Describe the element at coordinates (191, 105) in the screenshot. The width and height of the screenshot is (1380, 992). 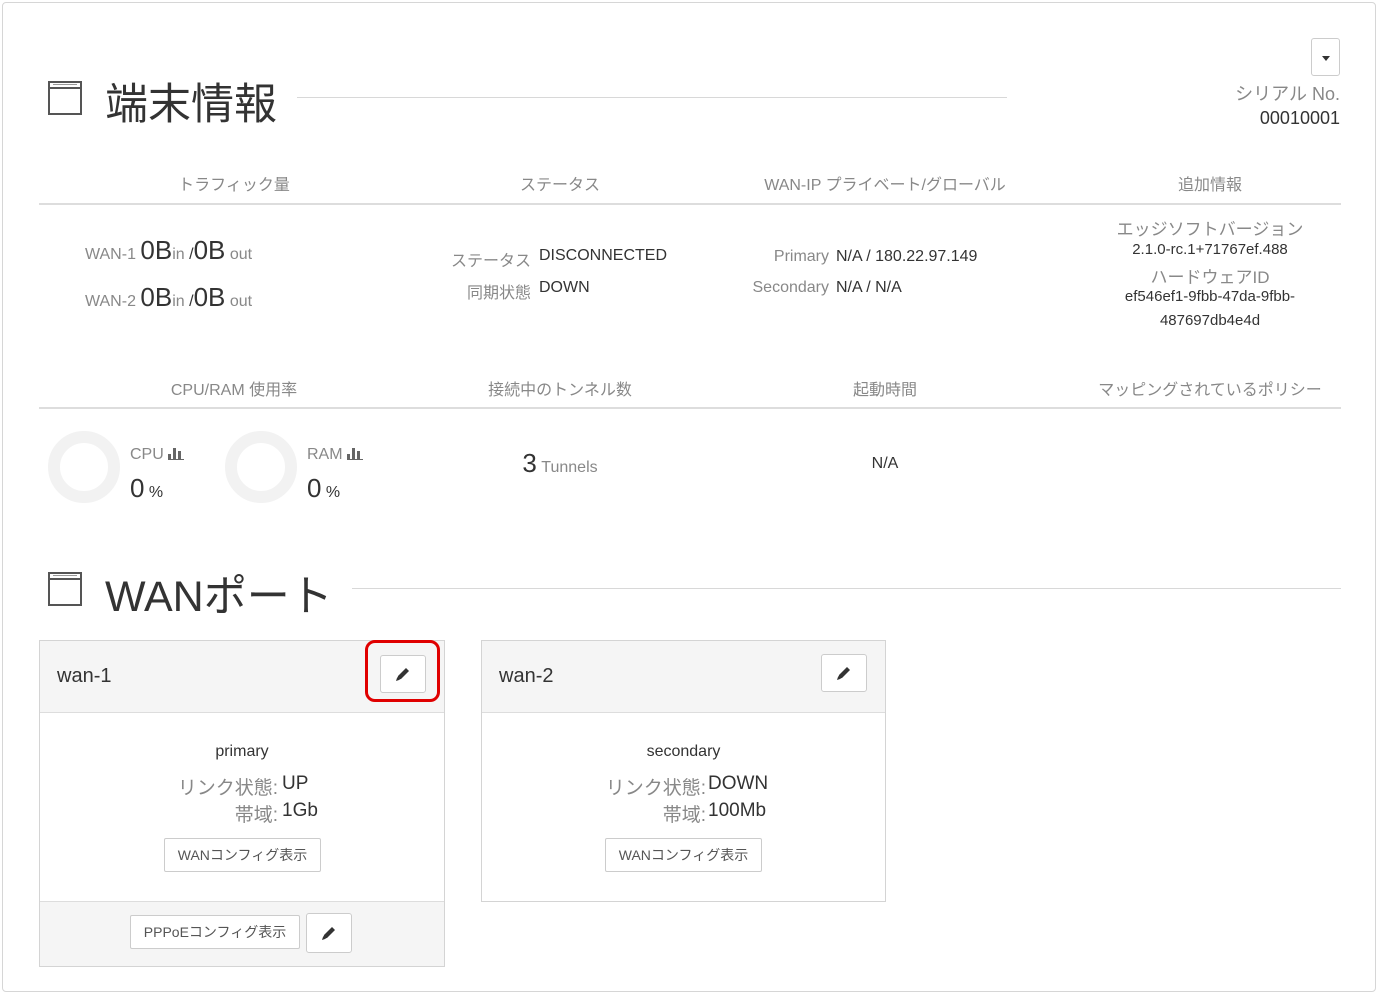
I see `page-title: 端末情報` at that location.